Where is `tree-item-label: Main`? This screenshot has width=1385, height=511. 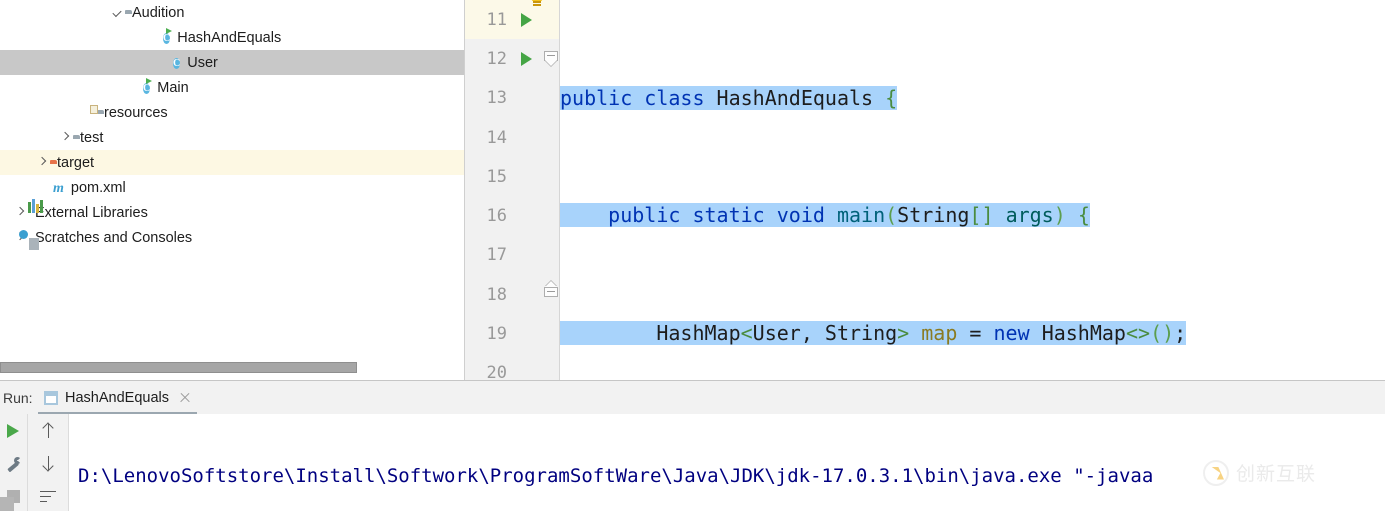 tree-item-label: Main is located at coordinates (173, 87).